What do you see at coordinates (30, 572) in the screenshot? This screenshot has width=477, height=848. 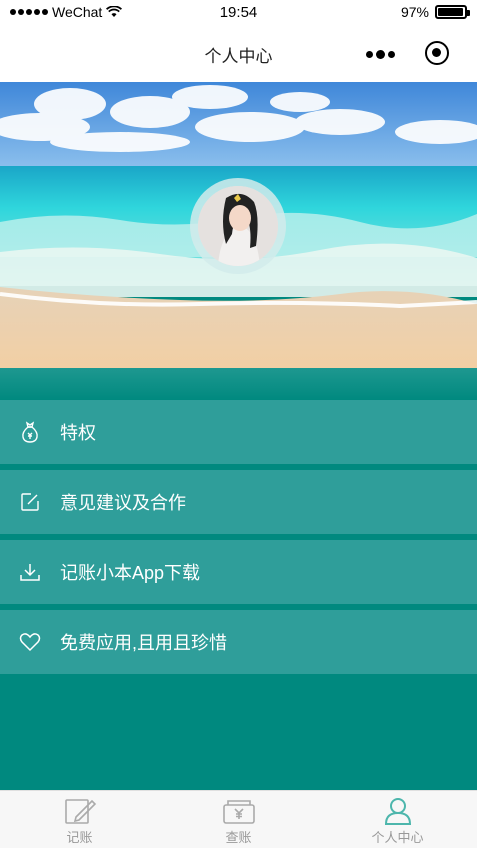 I see `download-icon` at bounding box center [30, 572].